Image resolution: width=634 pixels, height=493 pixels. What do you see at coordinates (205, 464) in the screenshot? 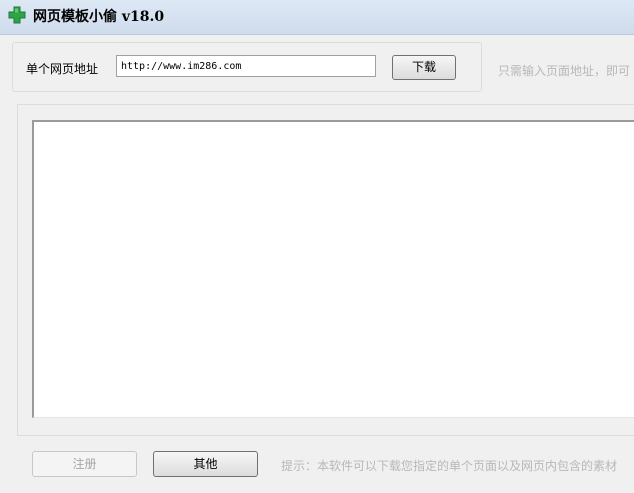
I see `other-button: 其他` at bounding box center [205, 464].